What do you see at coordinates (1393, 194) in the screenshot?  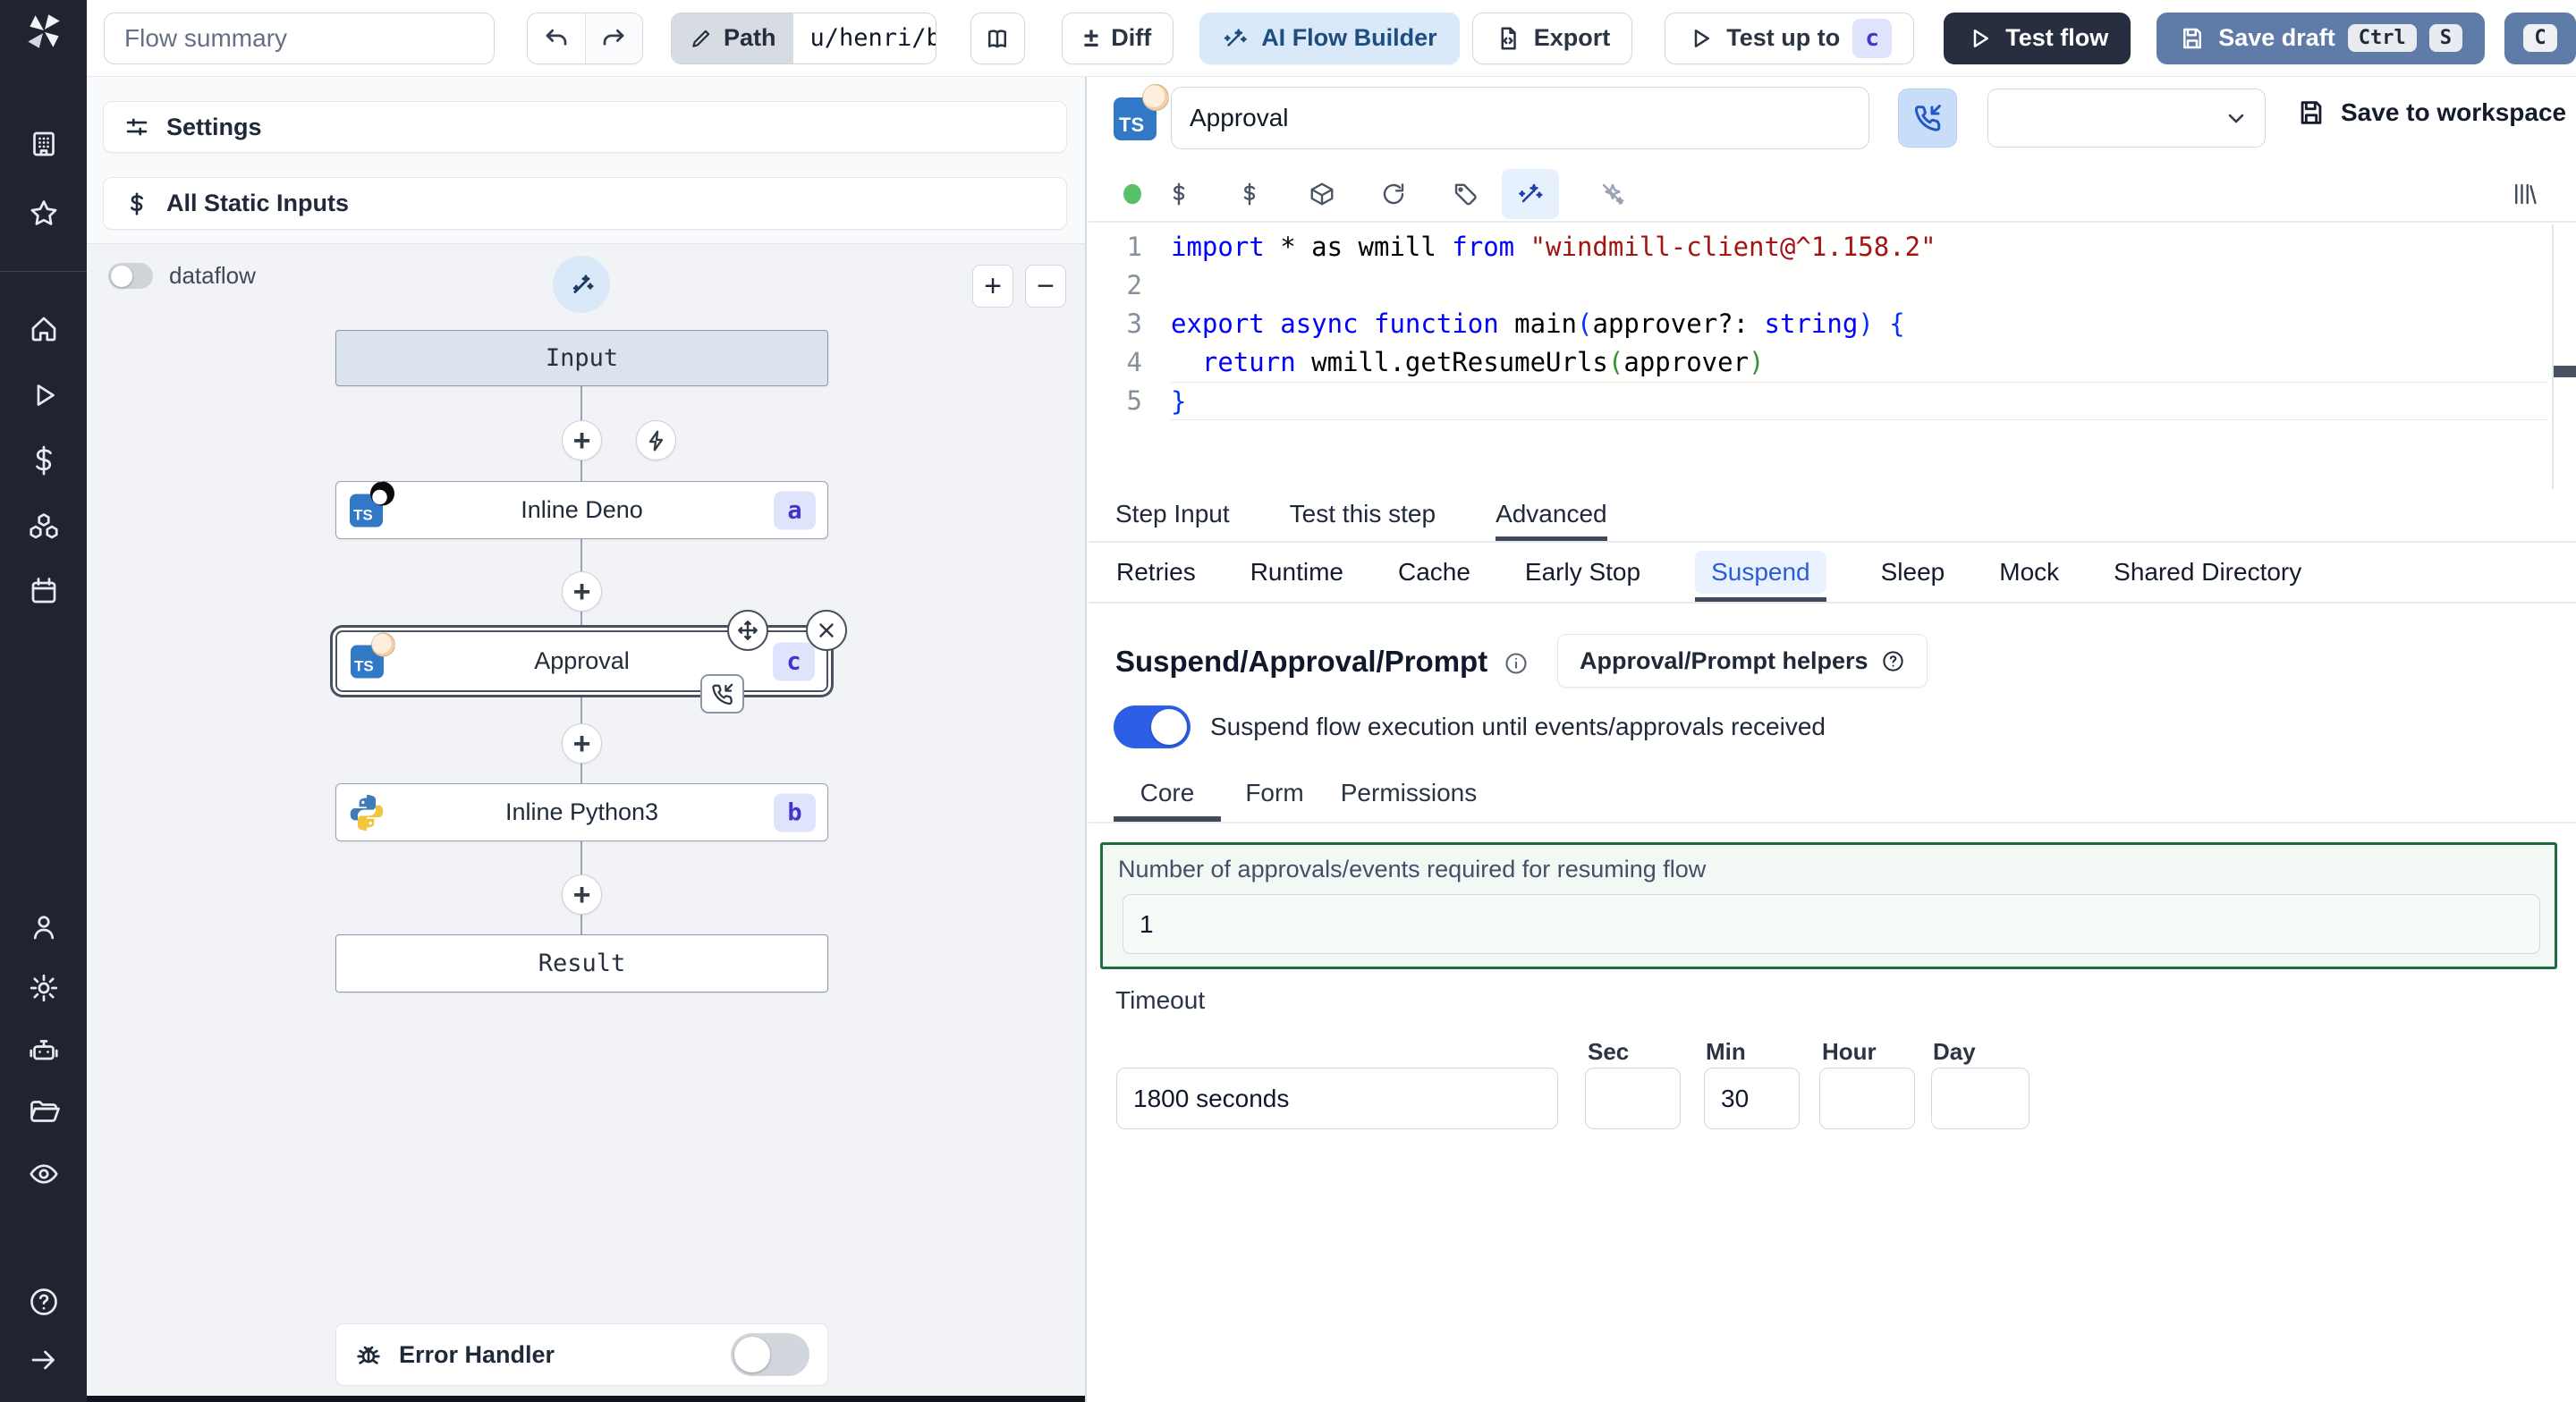 I see `reload-icon` at bounding box center [1393, 194].